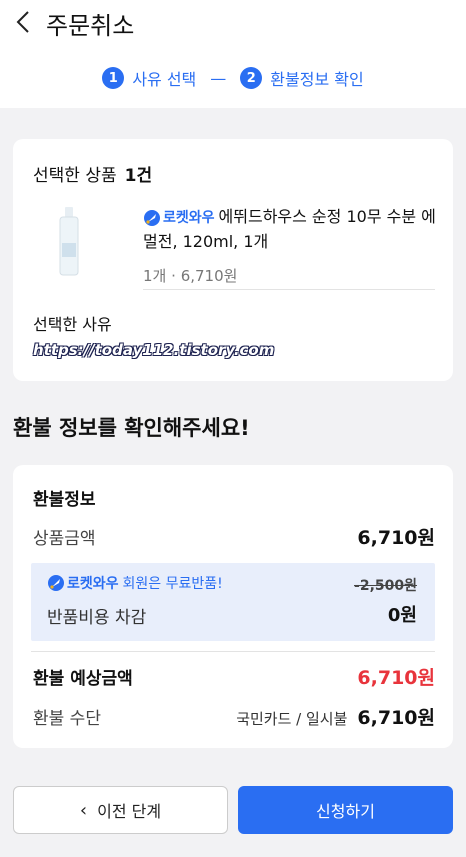 This screenshot has height=857, width=466. What do you see at coordinates (75, 176) in the screenshot?
I see `selected-product-label: 선택한 상품` at bounding box center [75, 176].